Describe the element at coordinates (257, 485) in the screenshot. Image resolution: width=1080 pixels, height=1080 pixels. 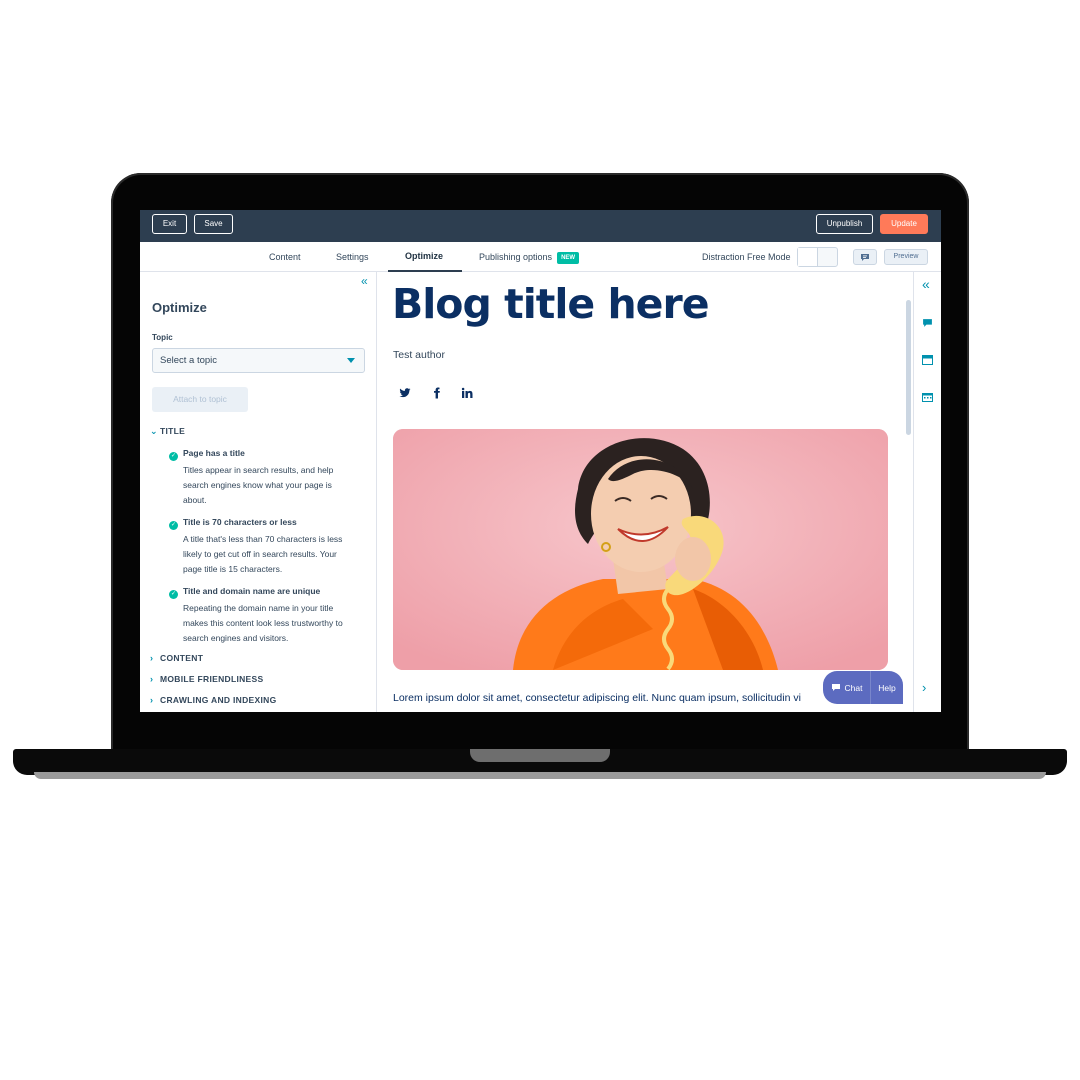
I see `desc-line: search engines know what your page is` at that location.